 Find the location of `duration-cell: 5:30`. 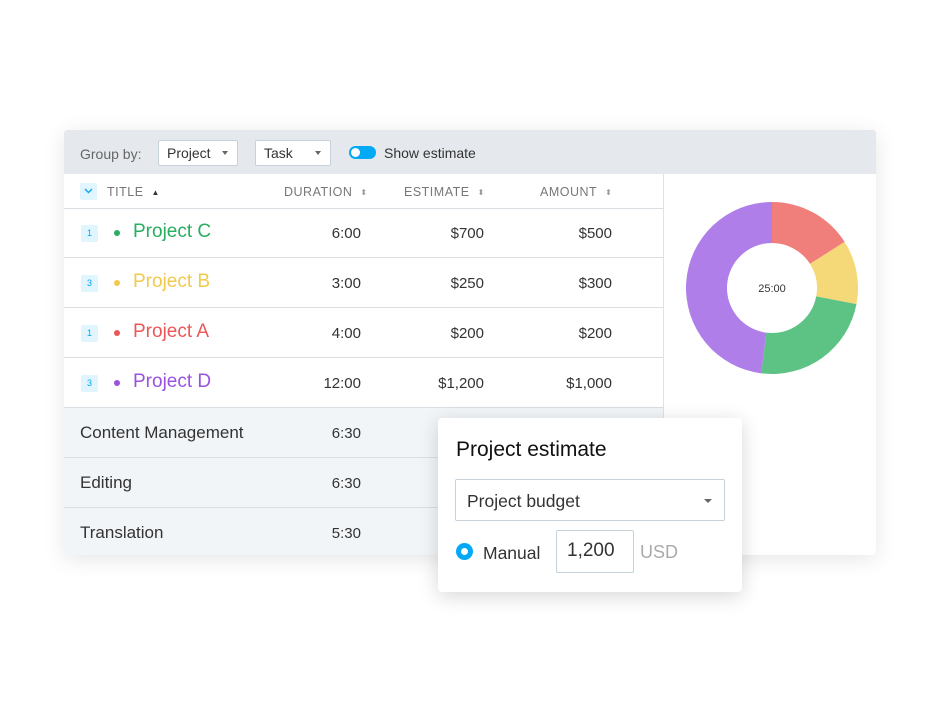

duration-cell: 5:30 is located at coordinates (346, 533).